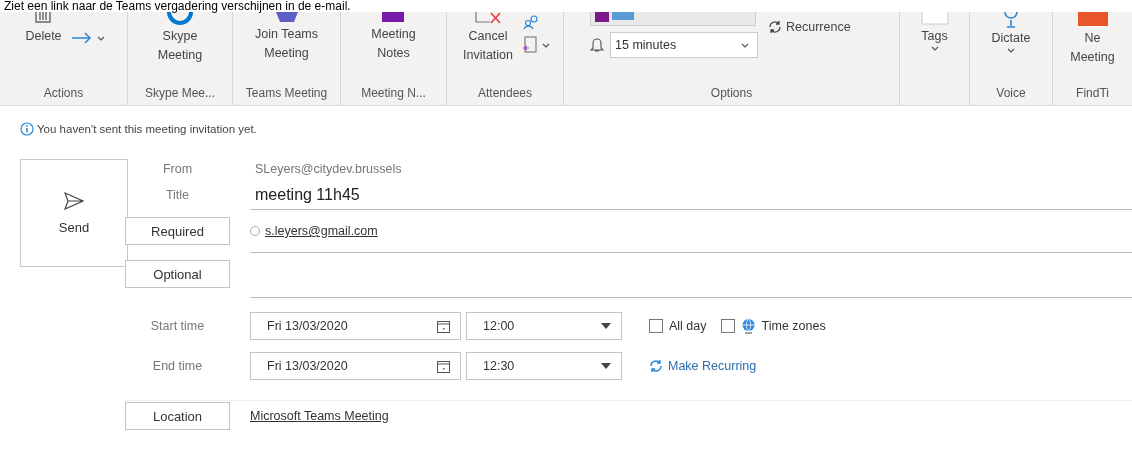 The width and height of the screenshot is (1132, 461). Describe the element at coordinates (673, 19) in the screenshot. I see `status-dropdown` at that location.